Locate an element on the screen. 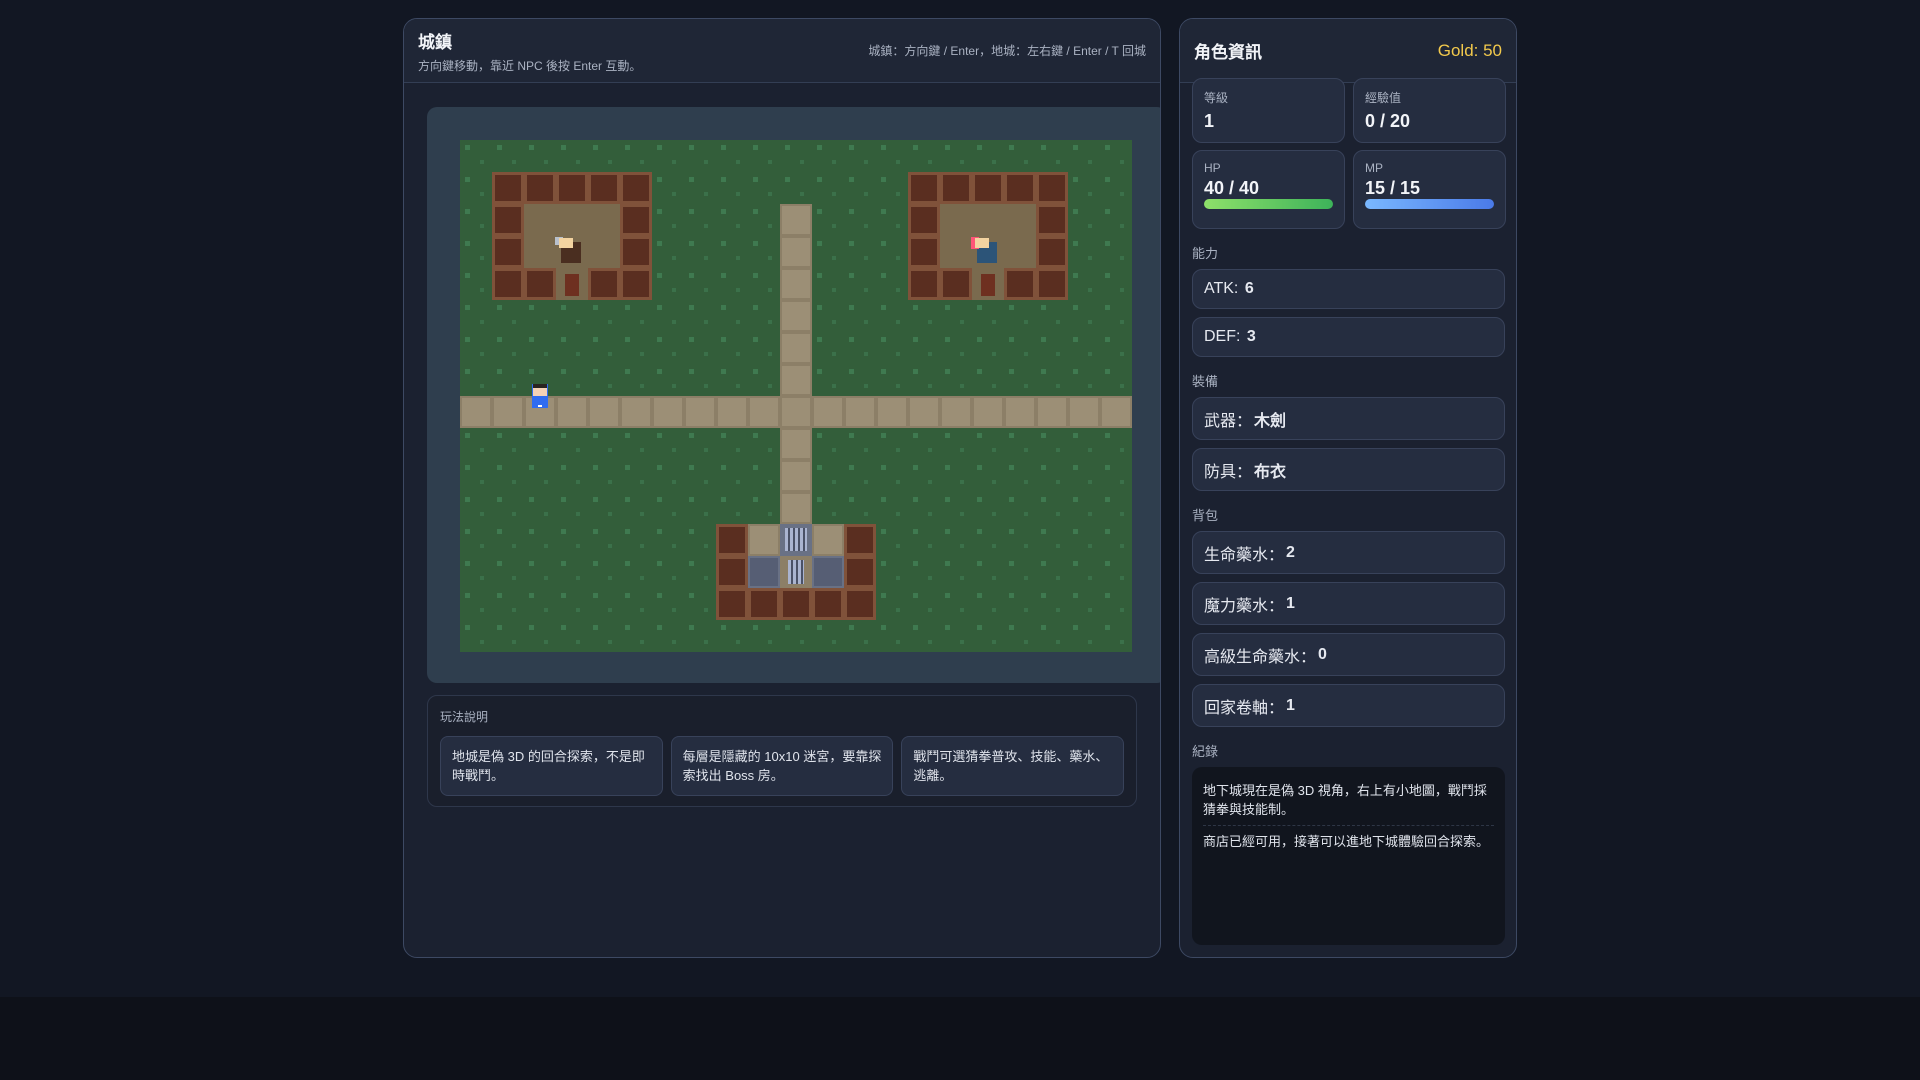 The width and height of the screenshot is (1920, 1080). instruction-card: 戰鬥可選猜拳普攻、技能、藥水、逃離。 is located at coordinates (1013, 766).